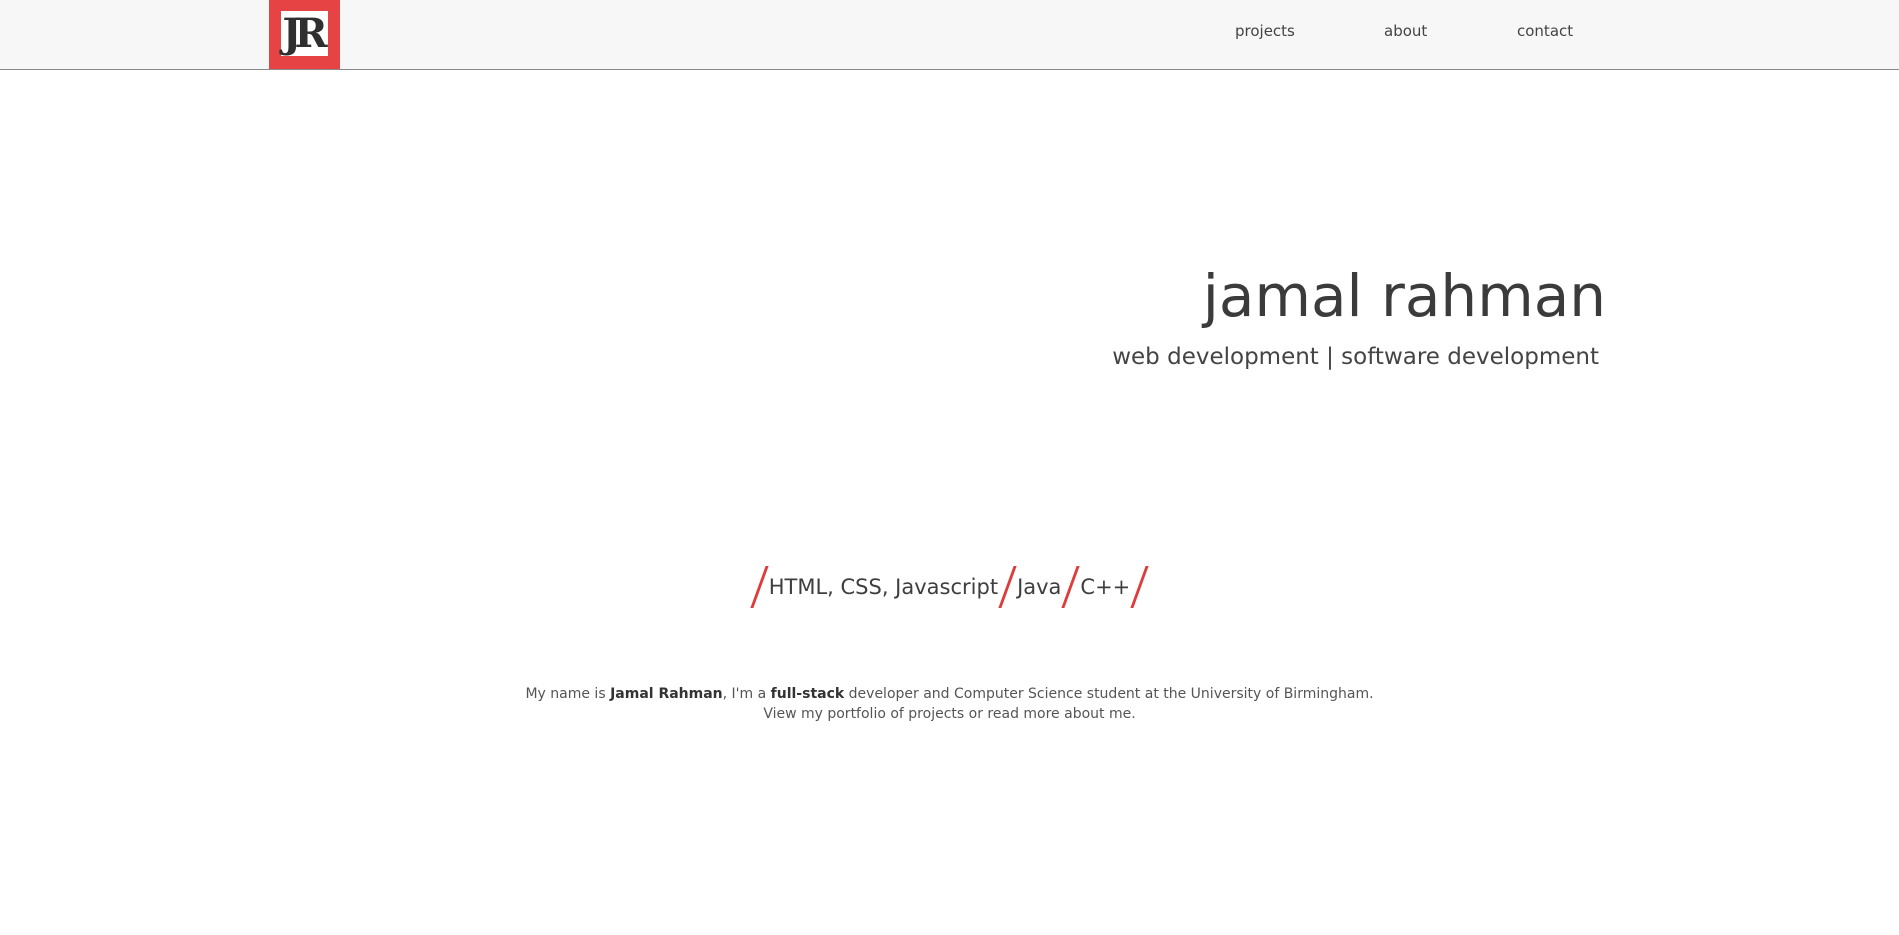 The image size is (1899, 935). Describe the element at coordinates (976, 714) in the screenshot. I see `intro-or-text: or` at that location.